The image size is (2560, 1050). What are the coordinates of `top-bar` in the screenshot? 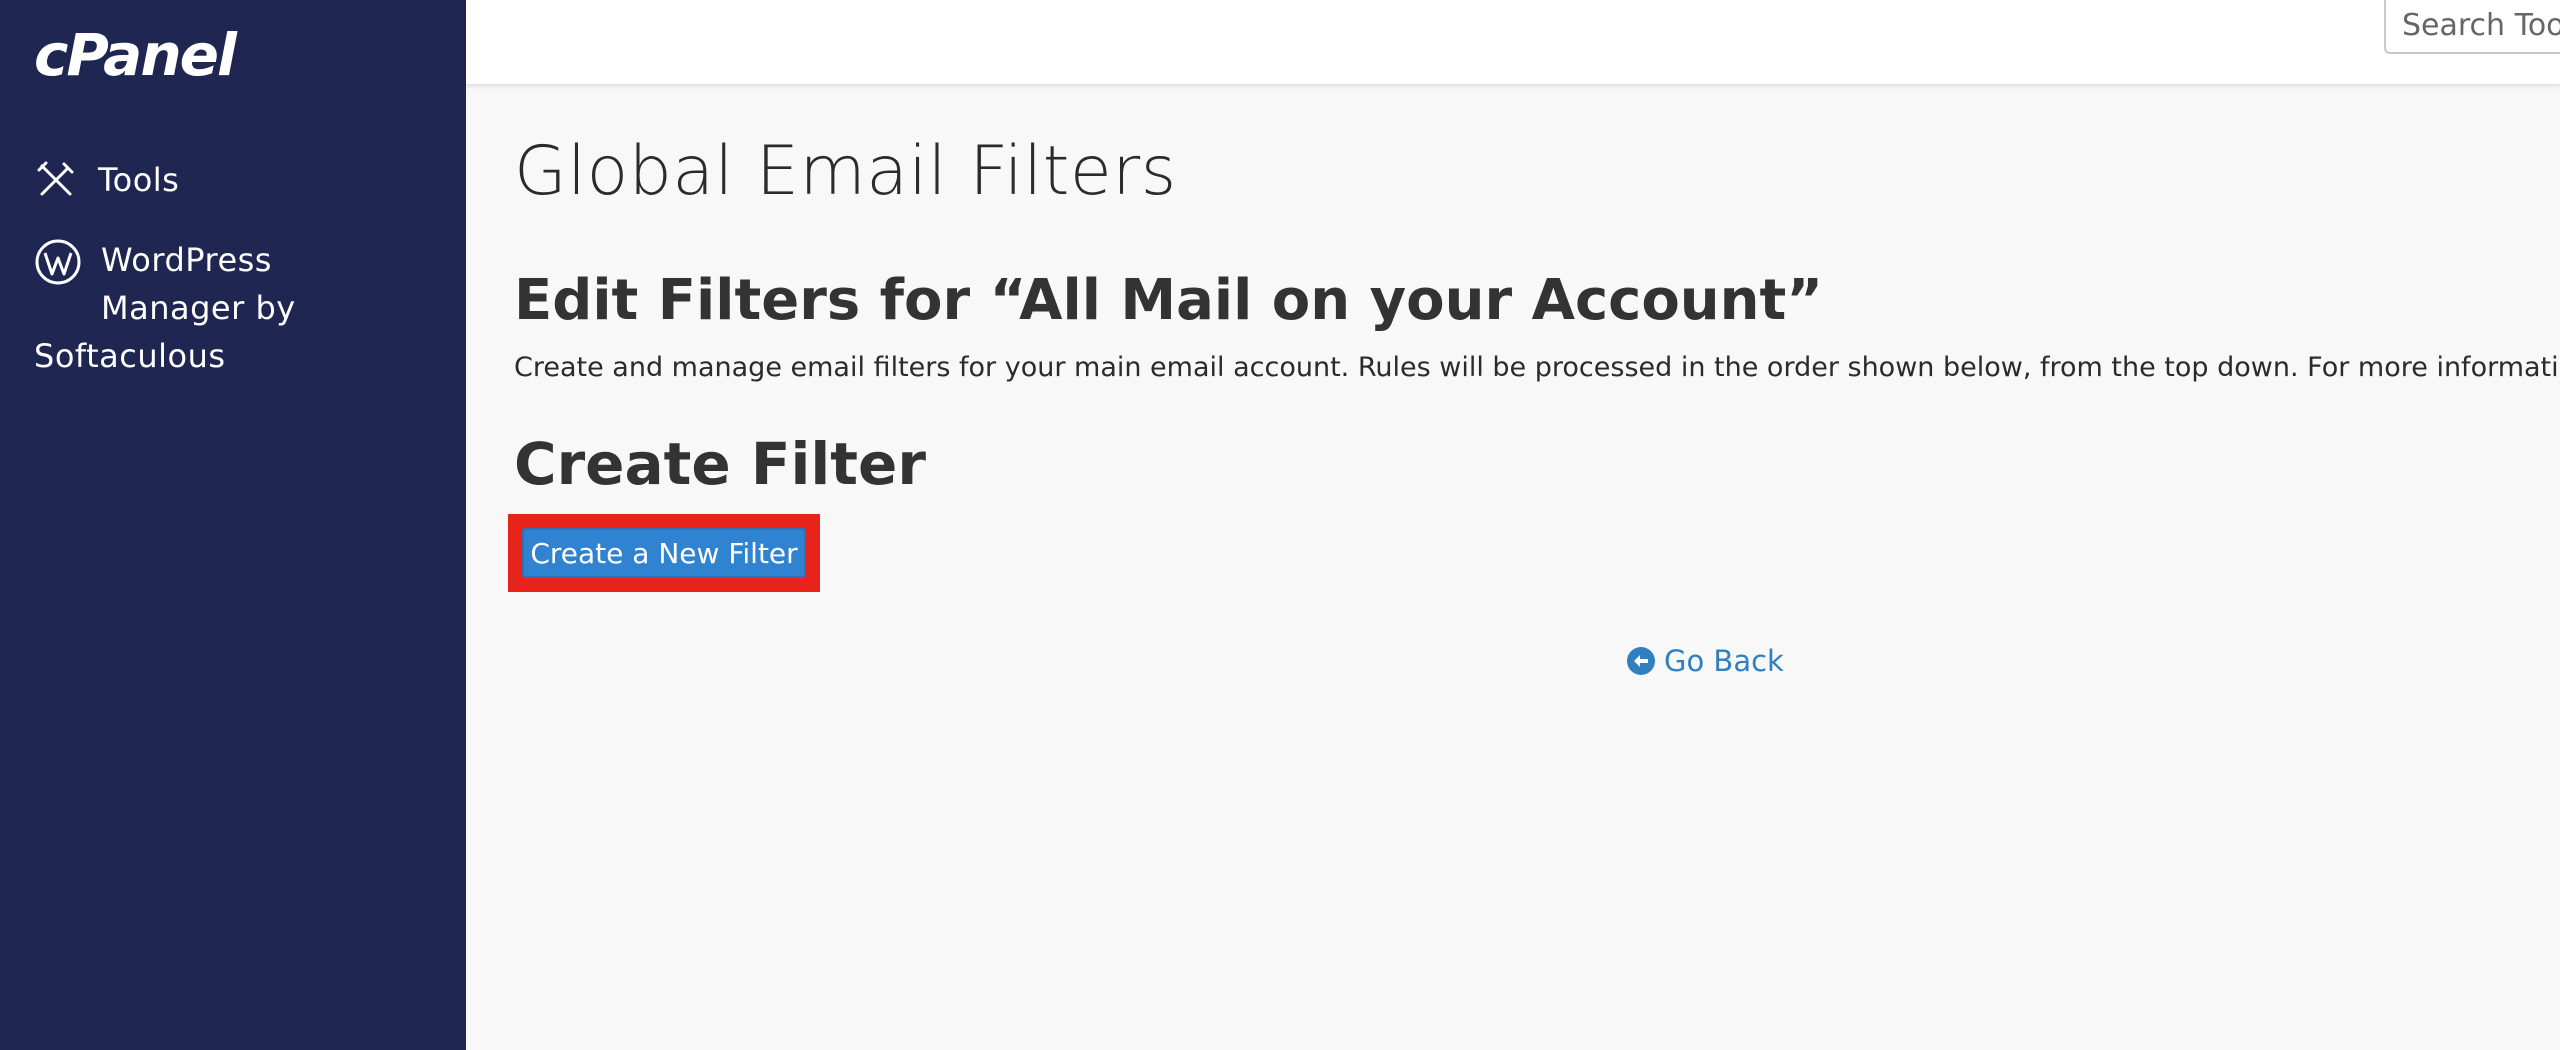 It's located at (1513, 42).